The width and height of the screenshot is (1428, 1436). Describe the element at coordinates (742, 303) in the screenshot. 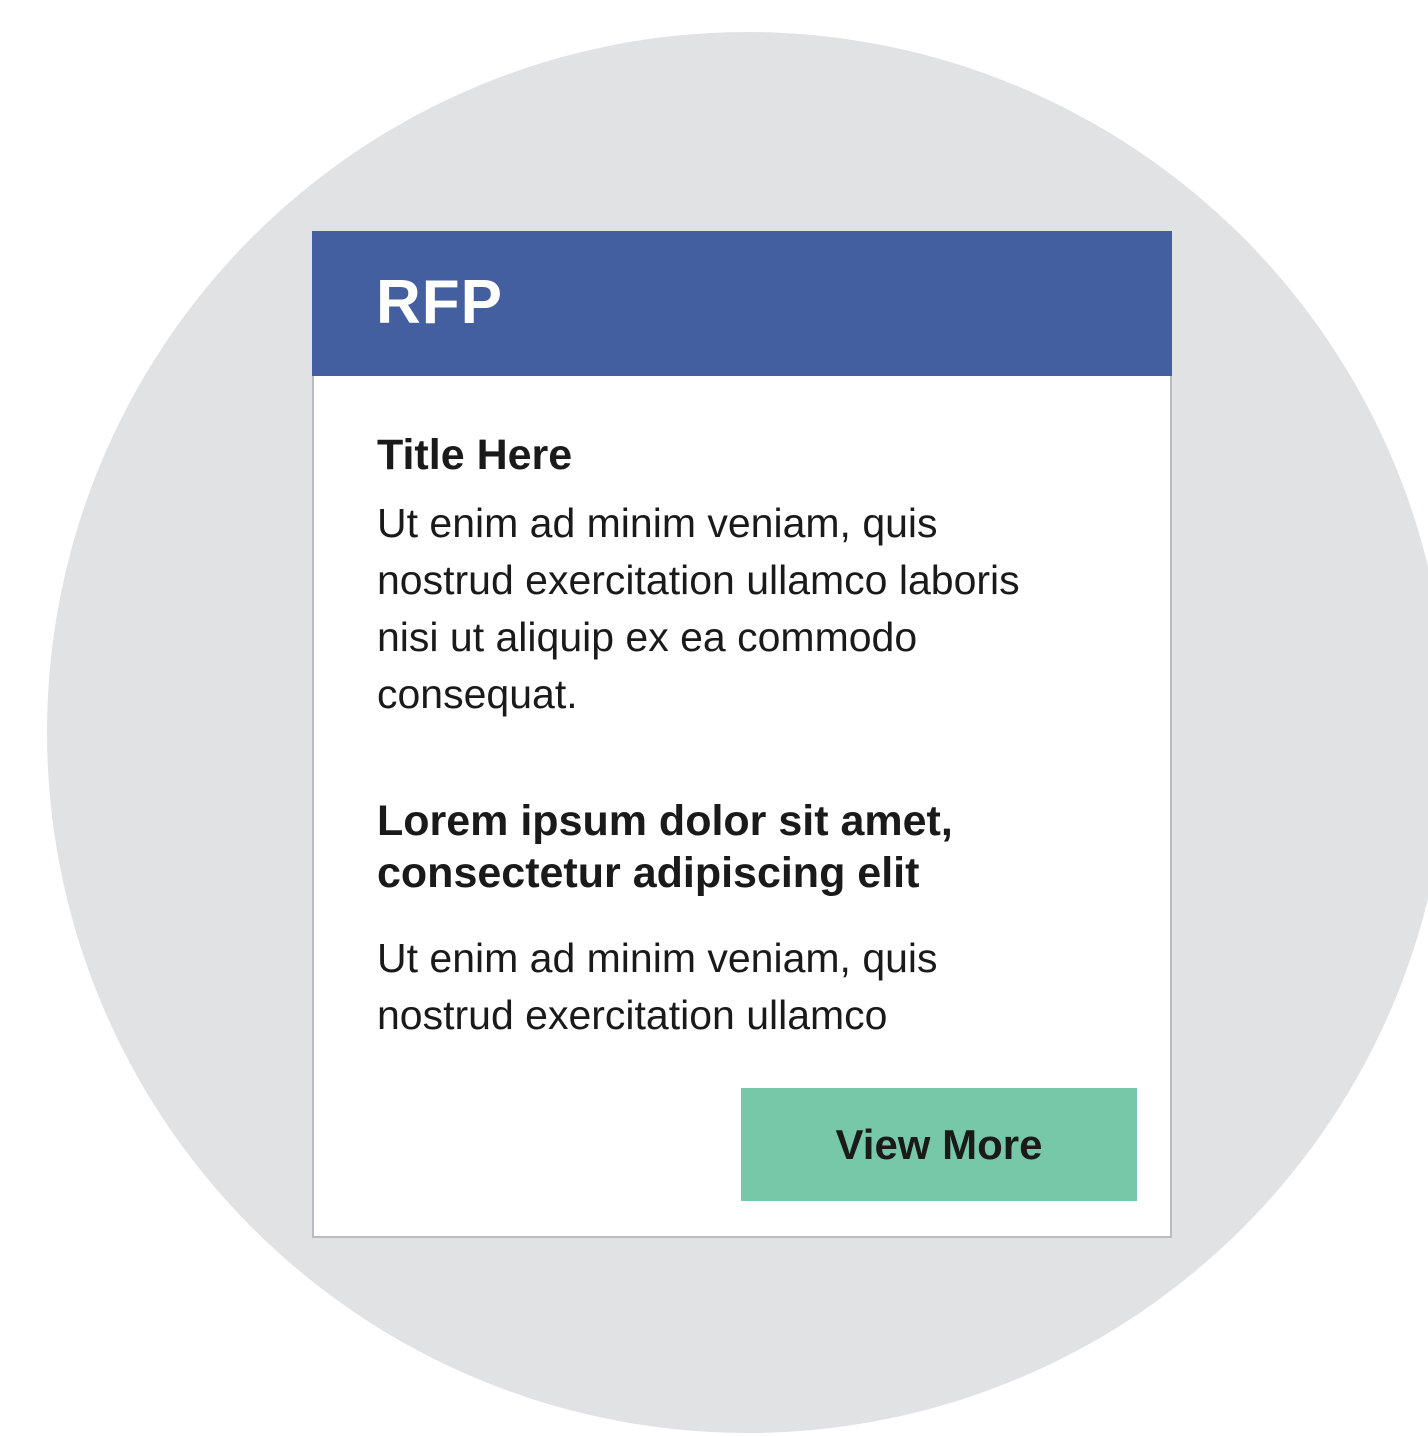

I see `card-header: RFP` at that location.